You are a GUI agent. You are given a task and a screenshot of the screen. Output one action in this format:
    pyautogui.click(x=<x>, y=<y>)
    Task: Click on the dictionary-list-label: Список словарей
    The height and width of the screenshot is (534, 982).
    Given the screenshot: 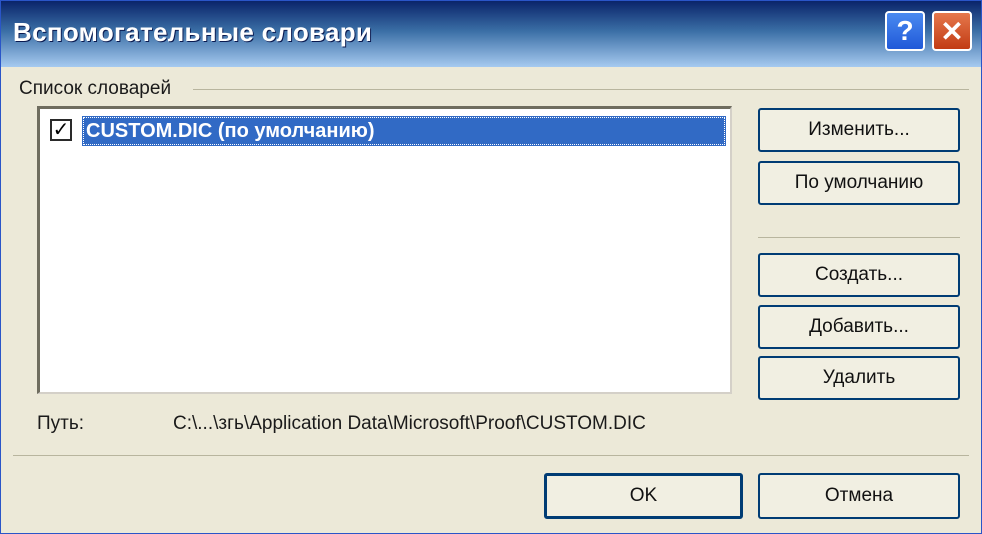 What is the action you would take?
    pyautogui.click(x=95, y=88)
    